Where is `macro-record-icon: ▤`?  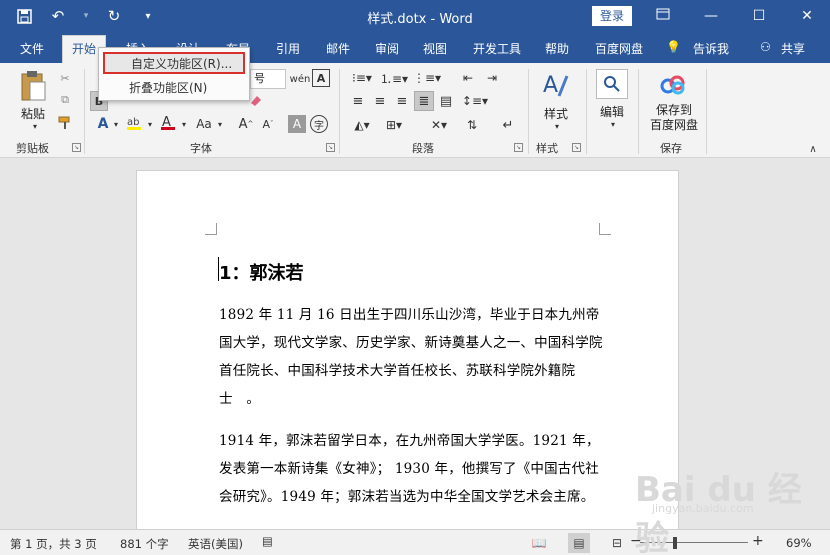 macro-record-icon: ▤ is located at coordinates (267, 541).